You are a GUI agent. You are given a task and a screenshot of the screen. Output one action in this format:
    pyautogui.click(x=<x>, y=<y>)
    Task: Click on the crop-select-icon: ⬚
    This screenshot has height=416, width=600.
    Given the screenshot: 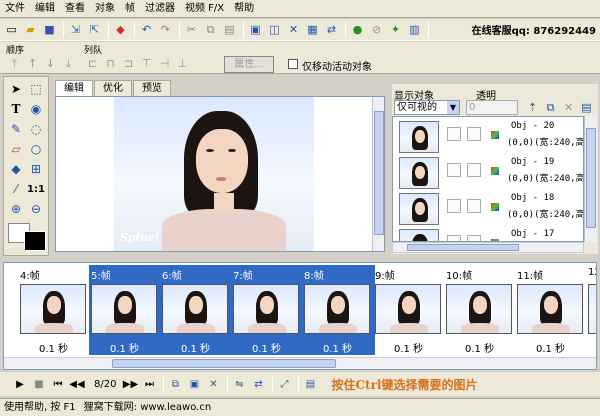 What is the action you would take?
    pyautogui.click(x=36, y=89)
    